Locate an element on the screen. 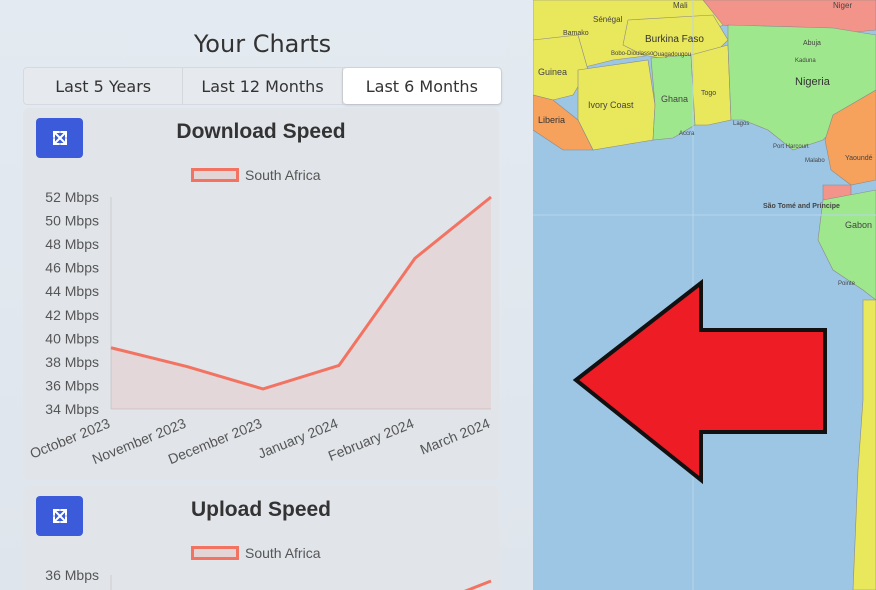 The image size is (876, 590). map-label: Lagos is located at coordinates (741, 124).